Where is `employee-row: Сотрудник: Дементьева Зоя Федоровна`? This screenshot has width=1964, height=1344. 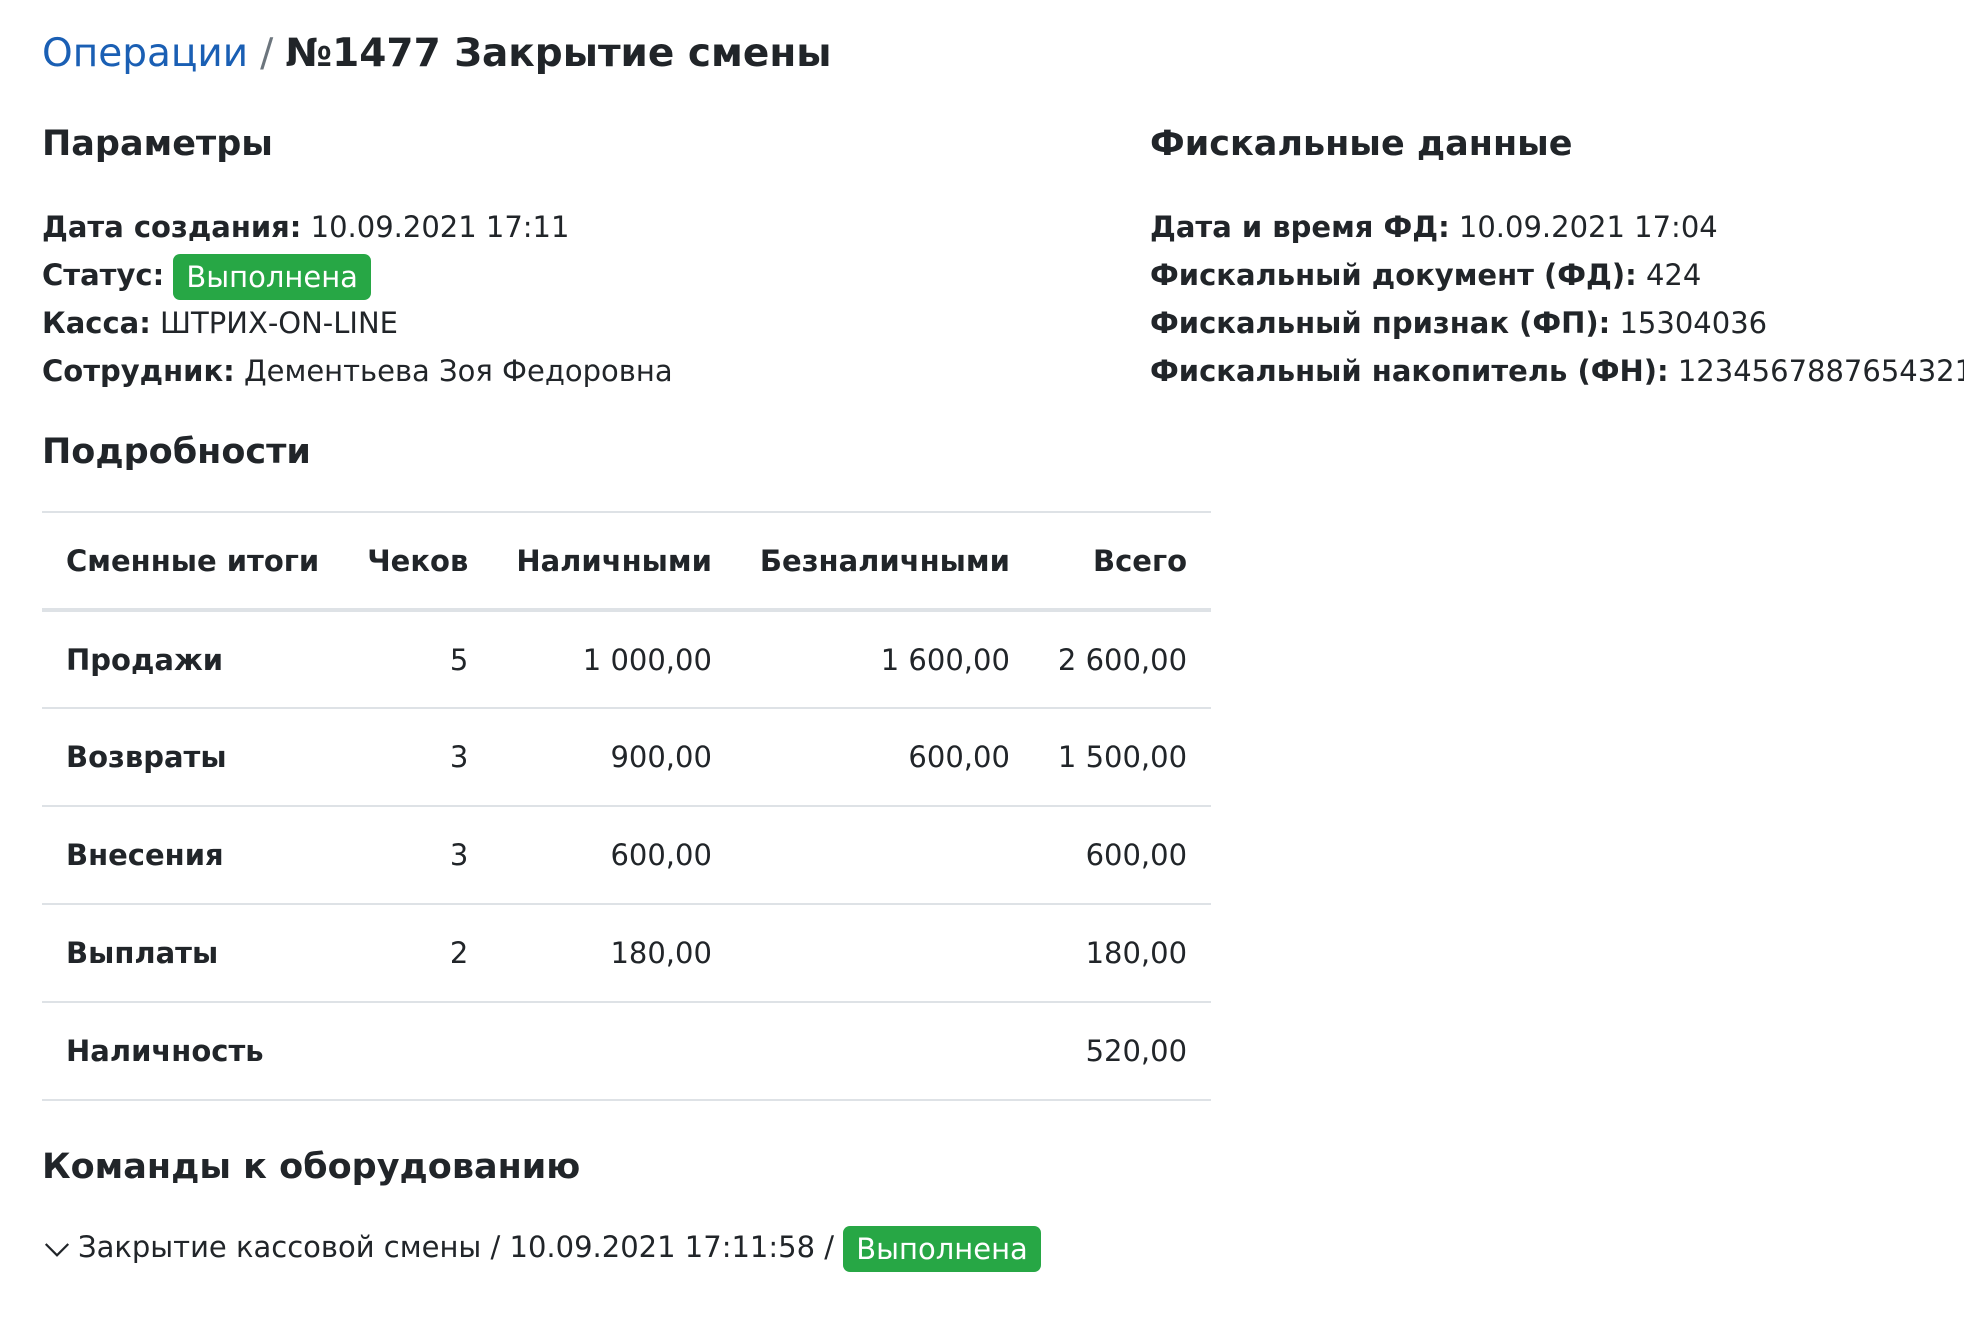
employee-row: Сотрудник: Дементьева Зоя Федоровна is located at coordinates (357, 371).